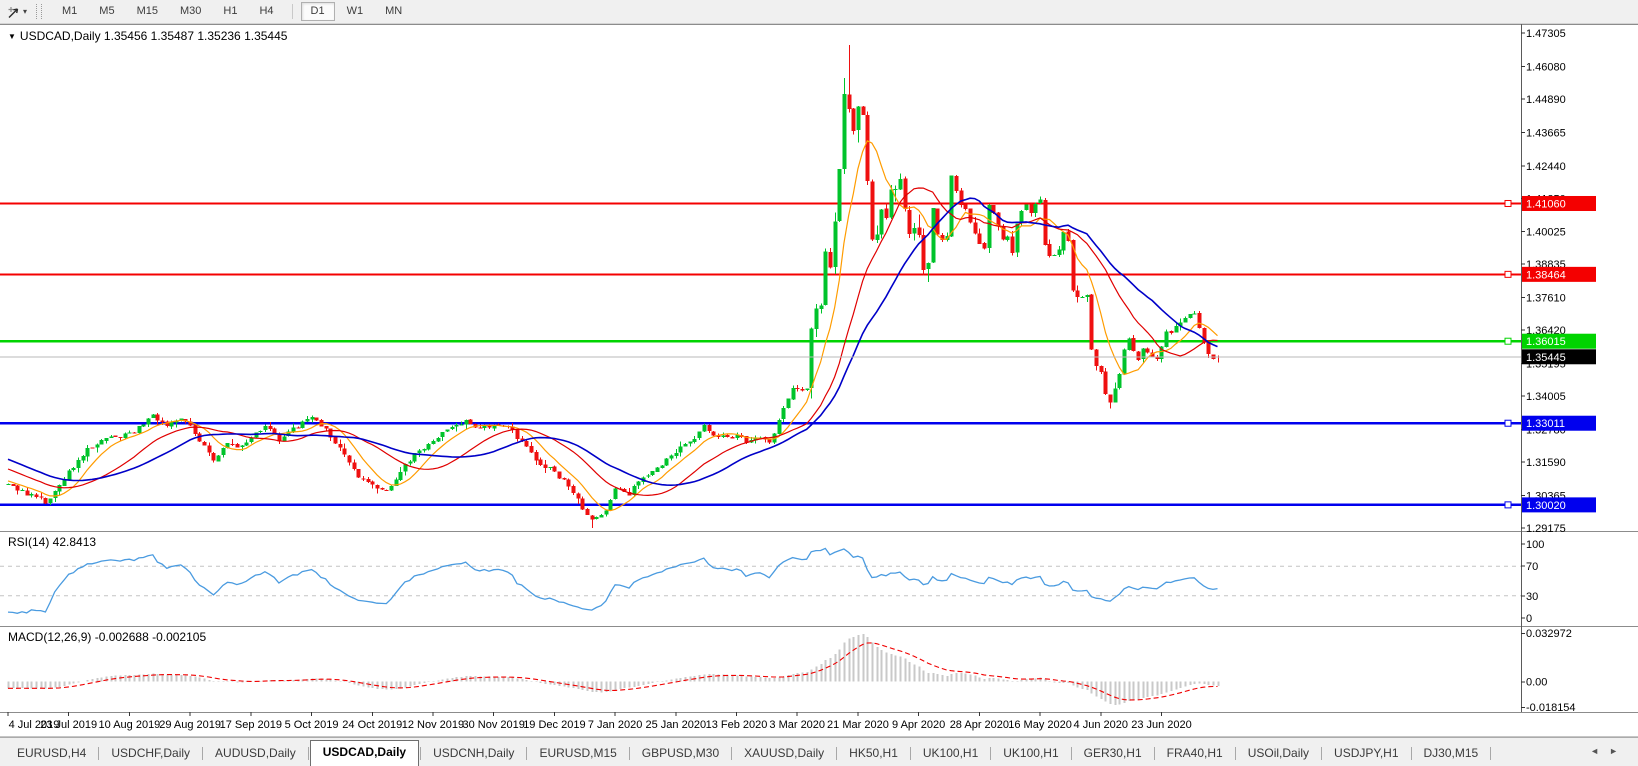 This screenshot has height=766, width=1638. I want to click on svg-text: 1.41060, so click(1546, 204).